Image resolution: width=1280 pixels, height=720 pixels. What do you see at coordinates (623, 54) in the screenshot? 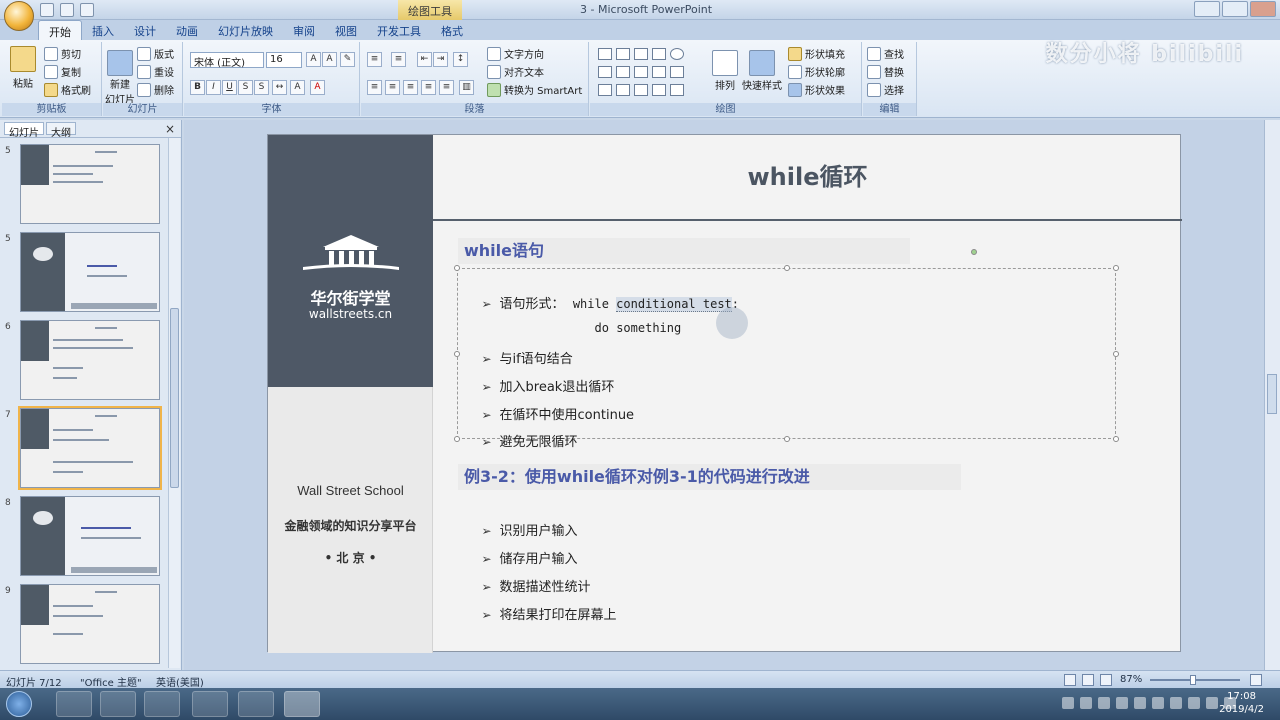
I see `textbox-vertical-shape-icon` at bounding box center [623, 54].